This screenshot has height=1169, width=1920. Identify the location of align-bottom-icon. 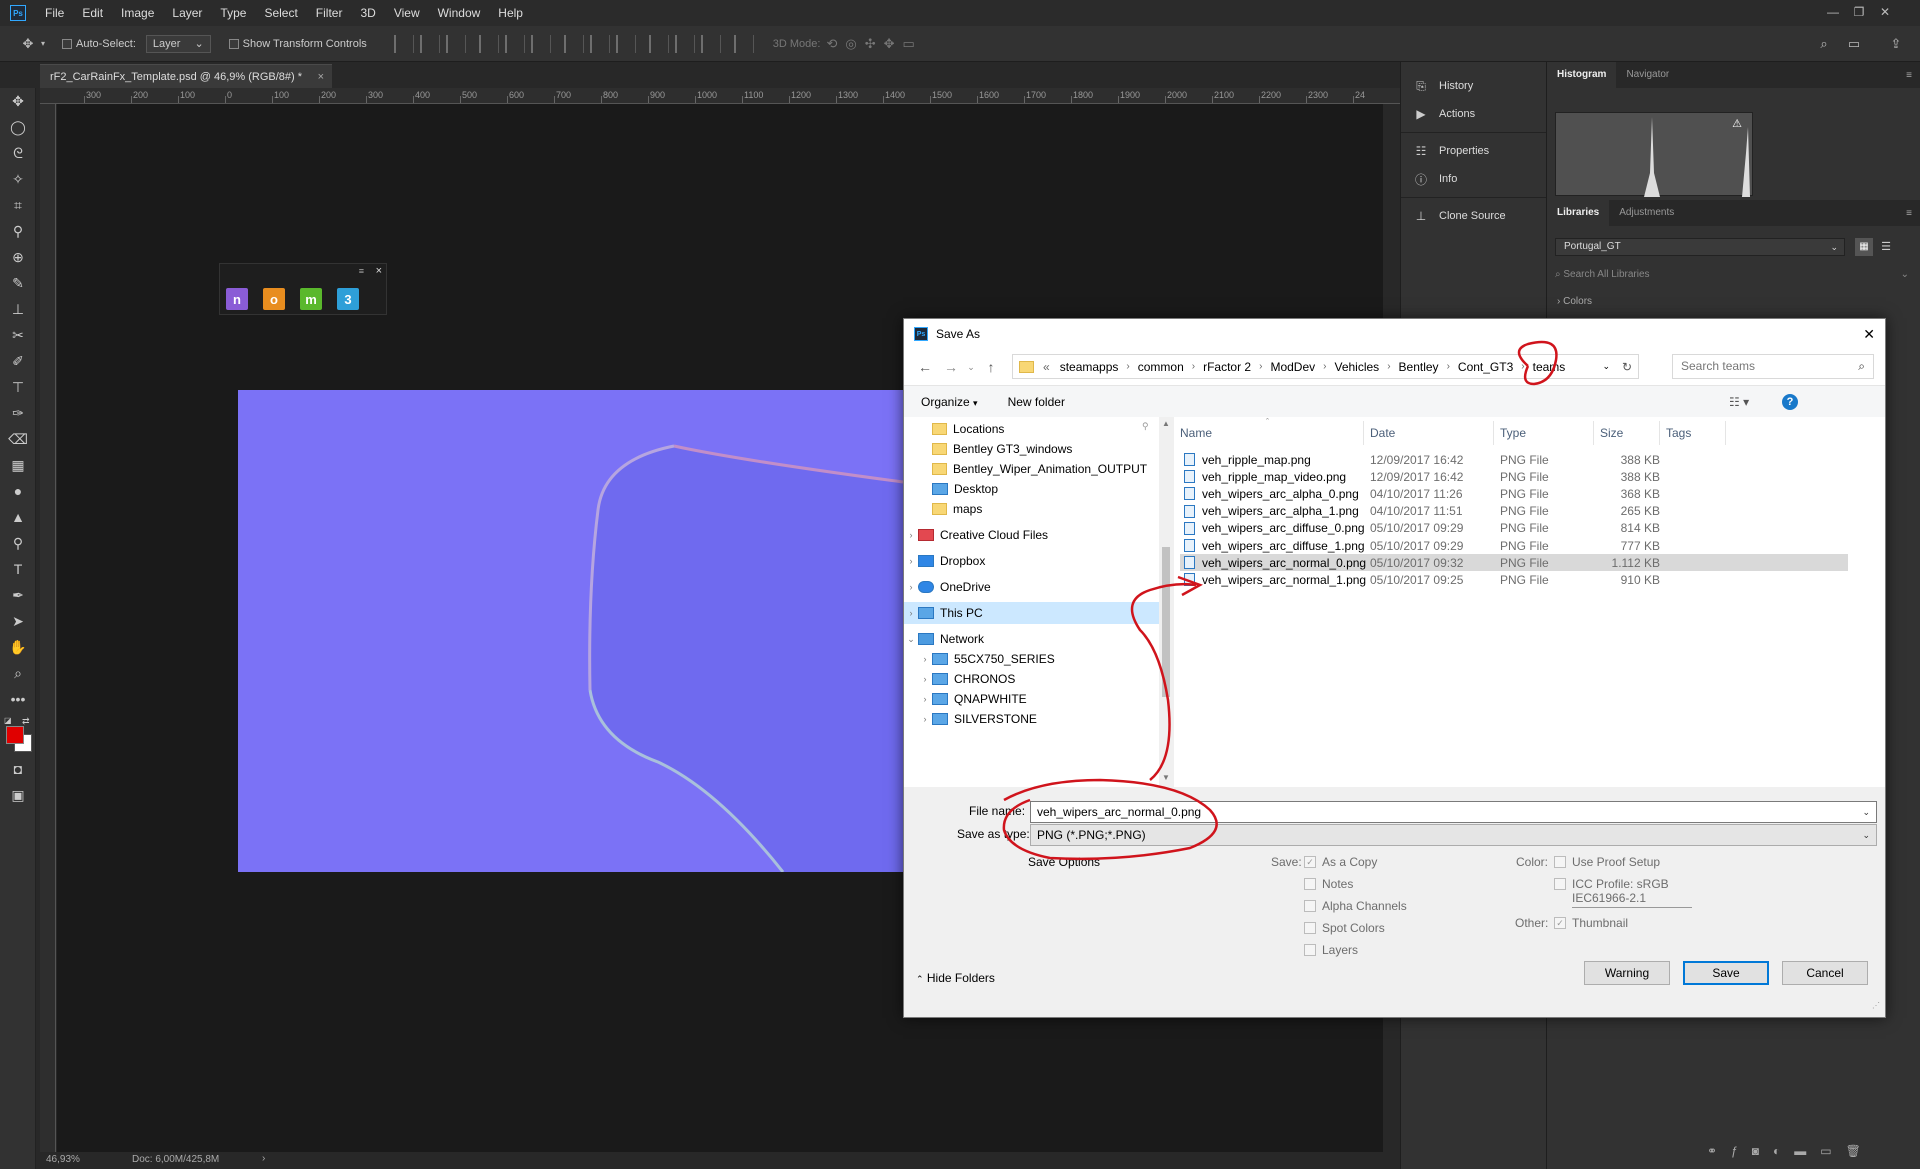
(455, 43).